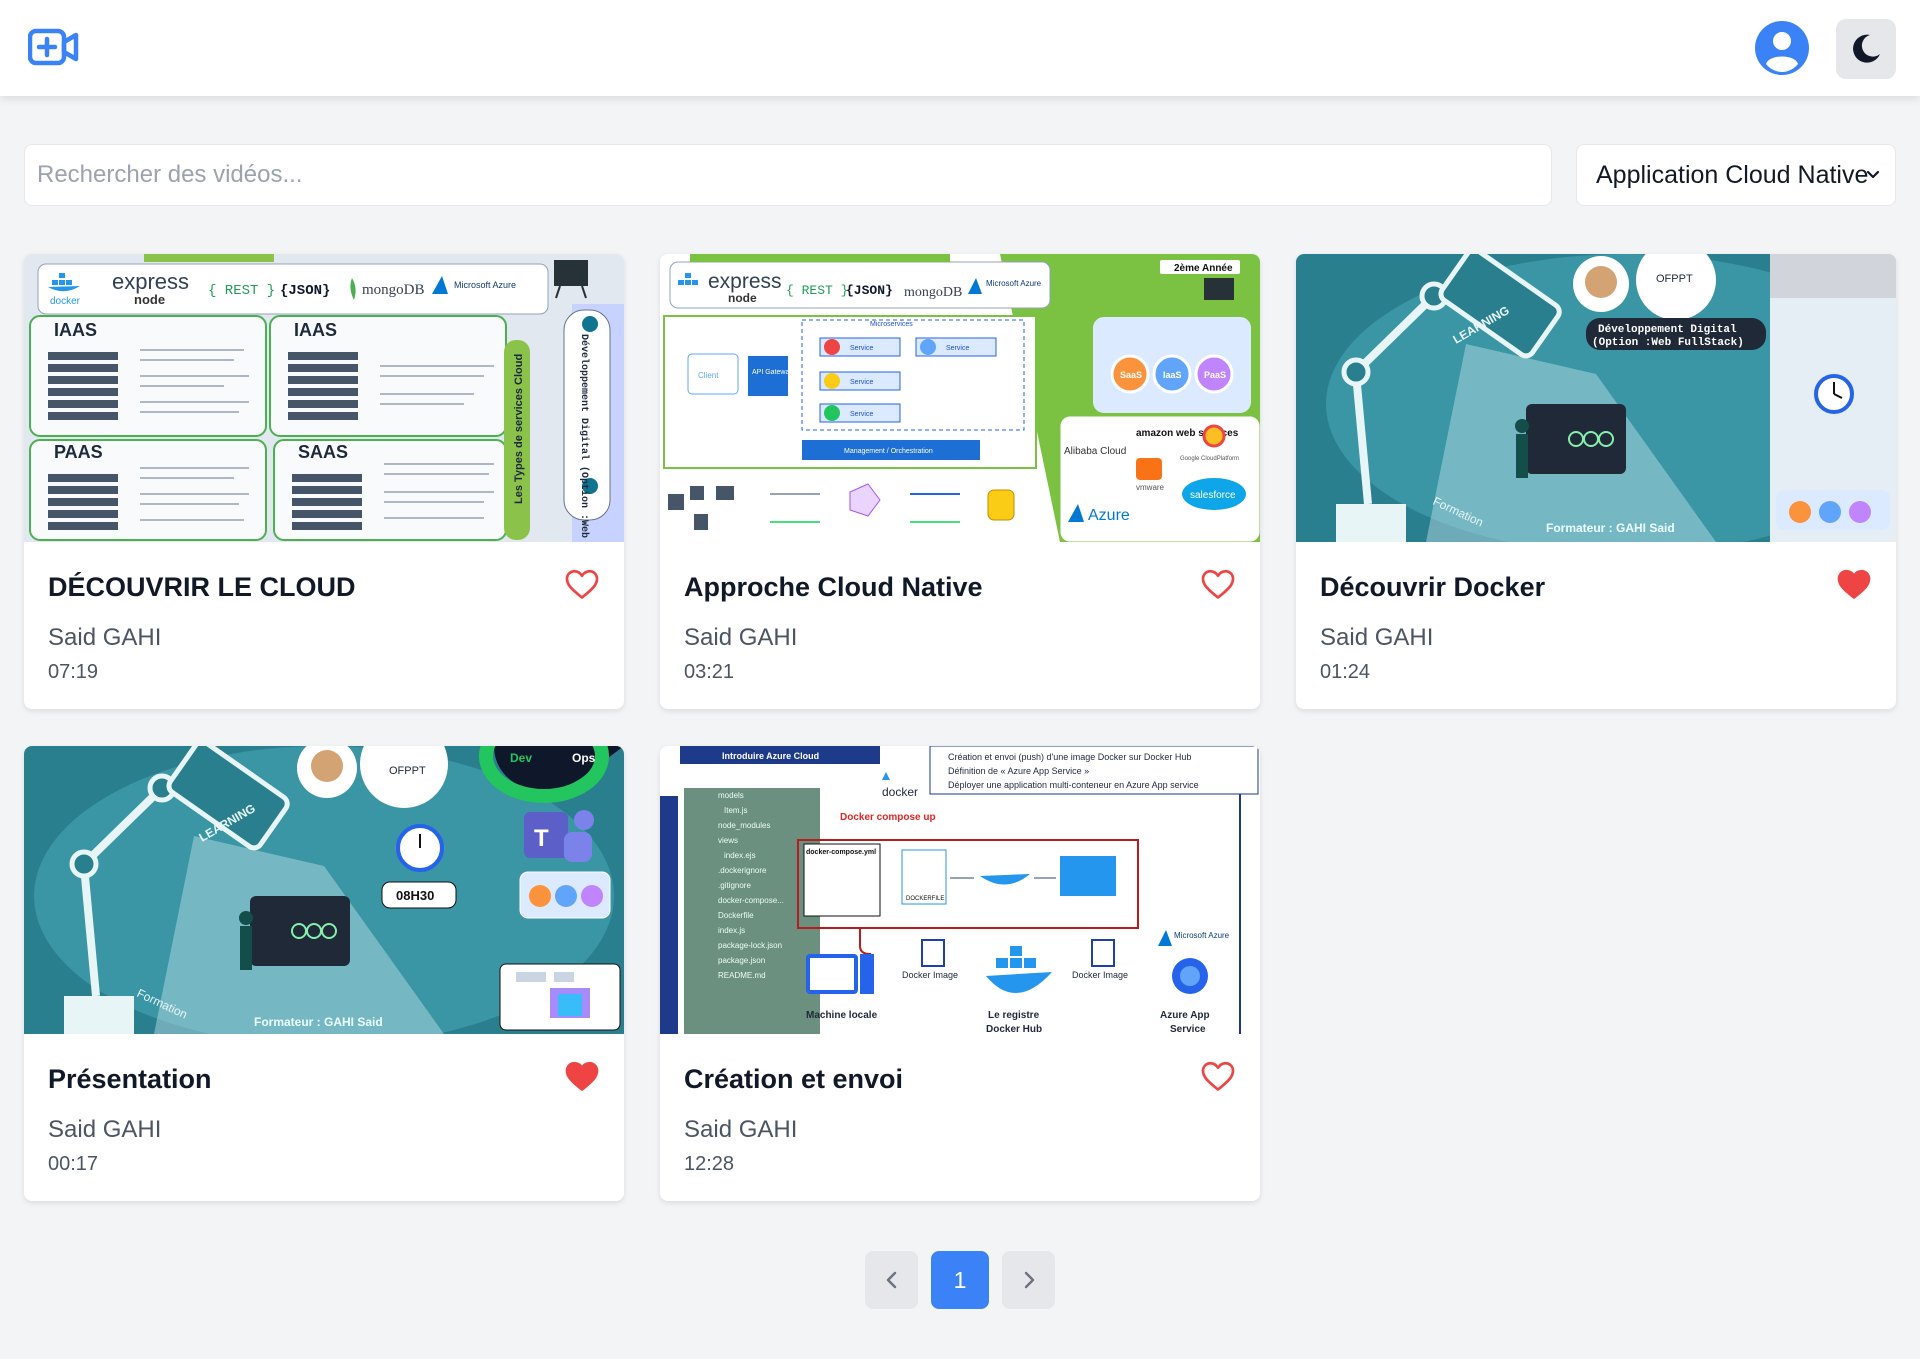  I want to click on svg-text: API Gateway, so click(772, 372).